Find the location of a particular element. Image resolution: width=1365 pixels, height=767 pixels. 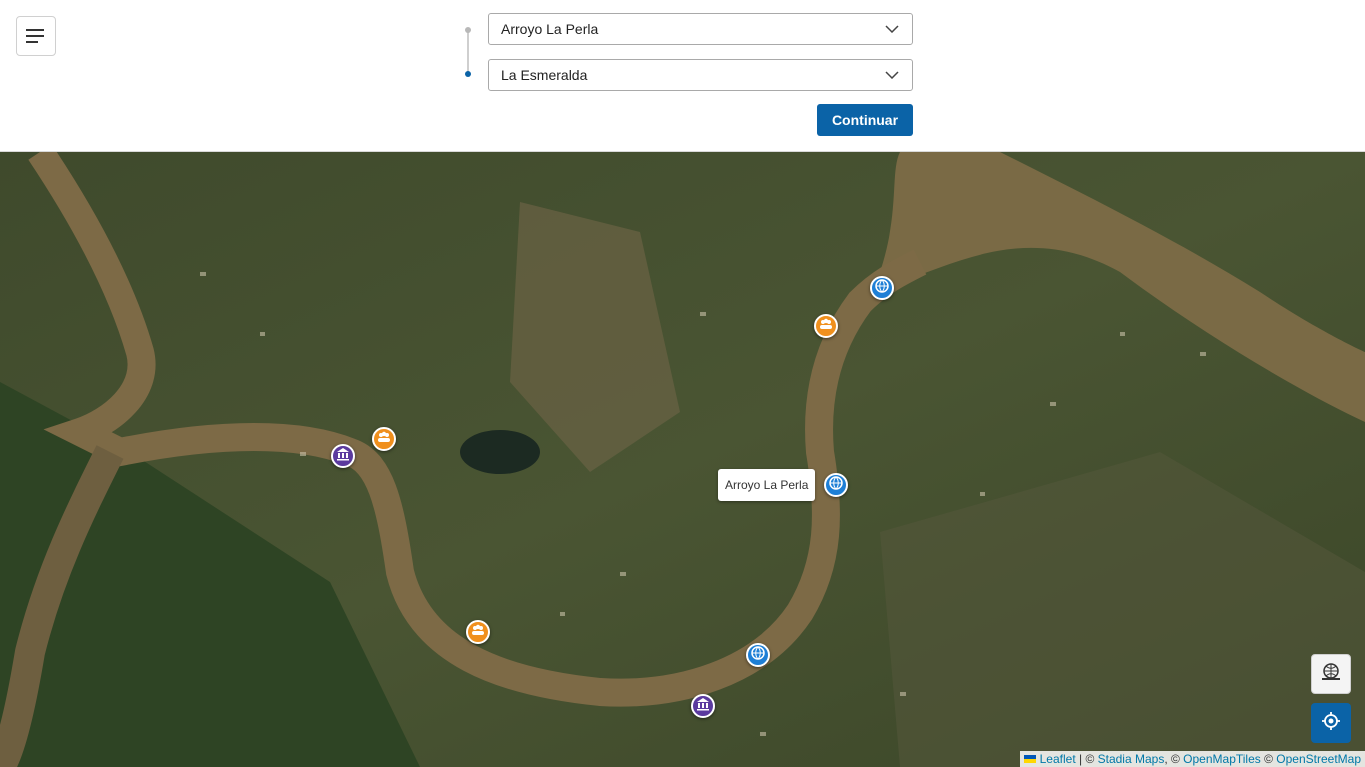

layers-button is located at coordinates (1331, 674).